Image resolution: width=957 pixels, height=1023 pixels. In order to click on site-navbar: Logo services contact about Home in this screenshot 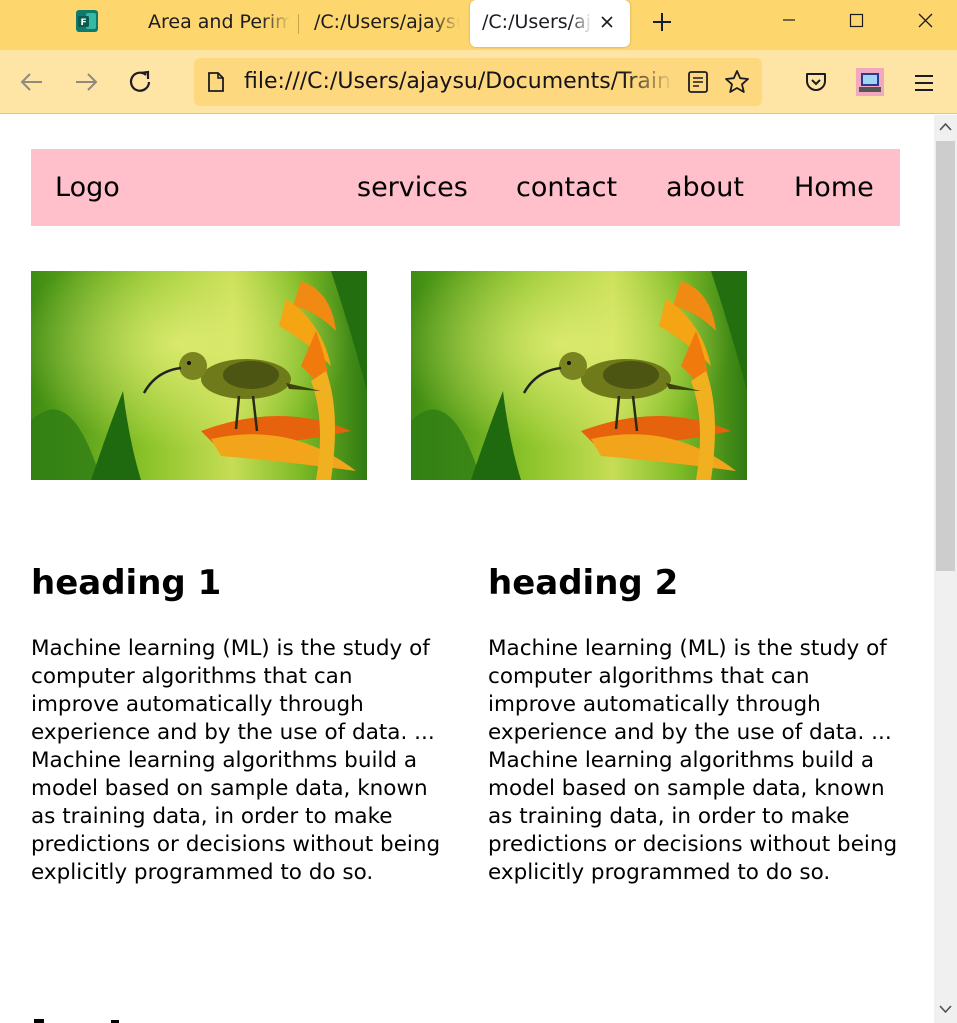, I will do `click(465, 187)`.